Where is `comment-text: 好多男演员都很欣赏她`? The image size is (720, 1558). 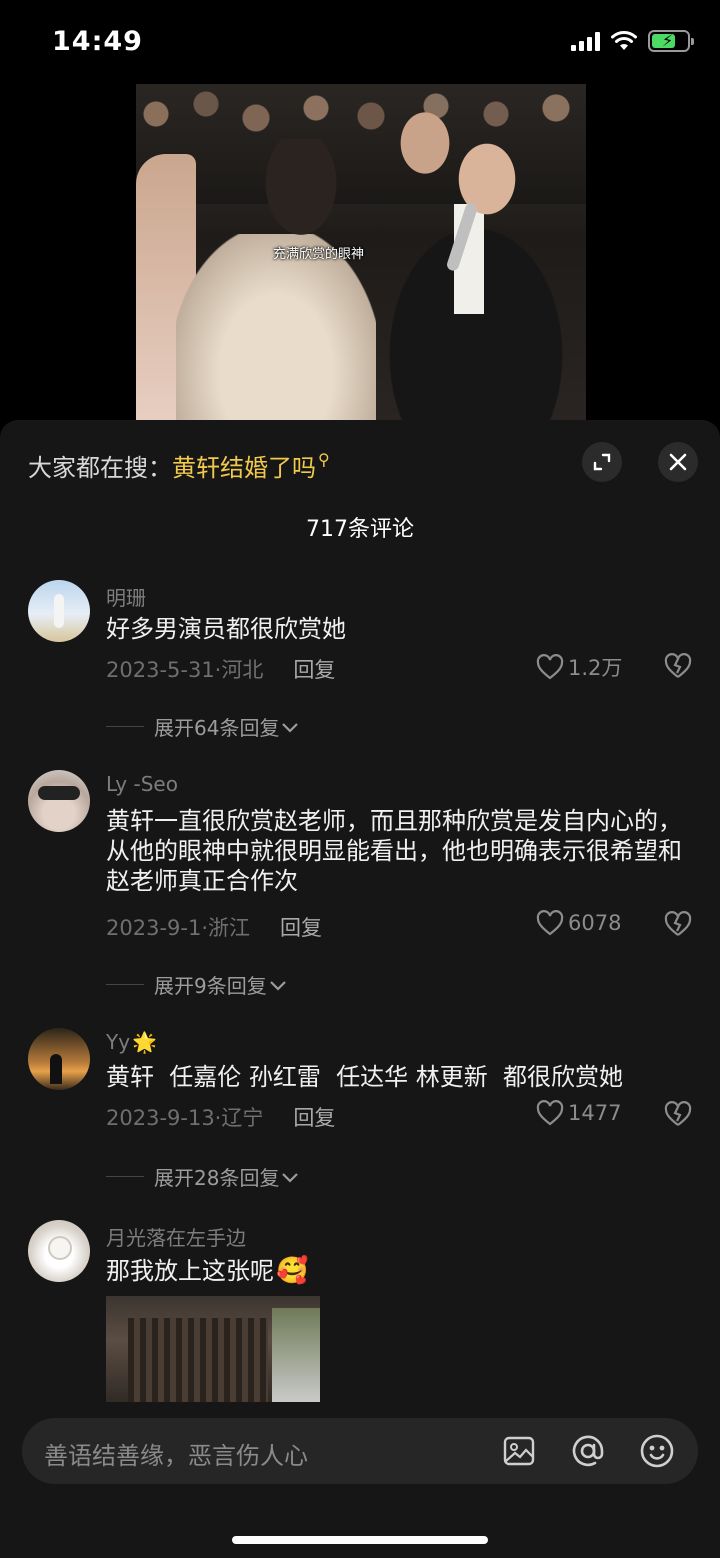 comment-text: 好多男演员都很欣赏她 is located at coordinates (226, 629).